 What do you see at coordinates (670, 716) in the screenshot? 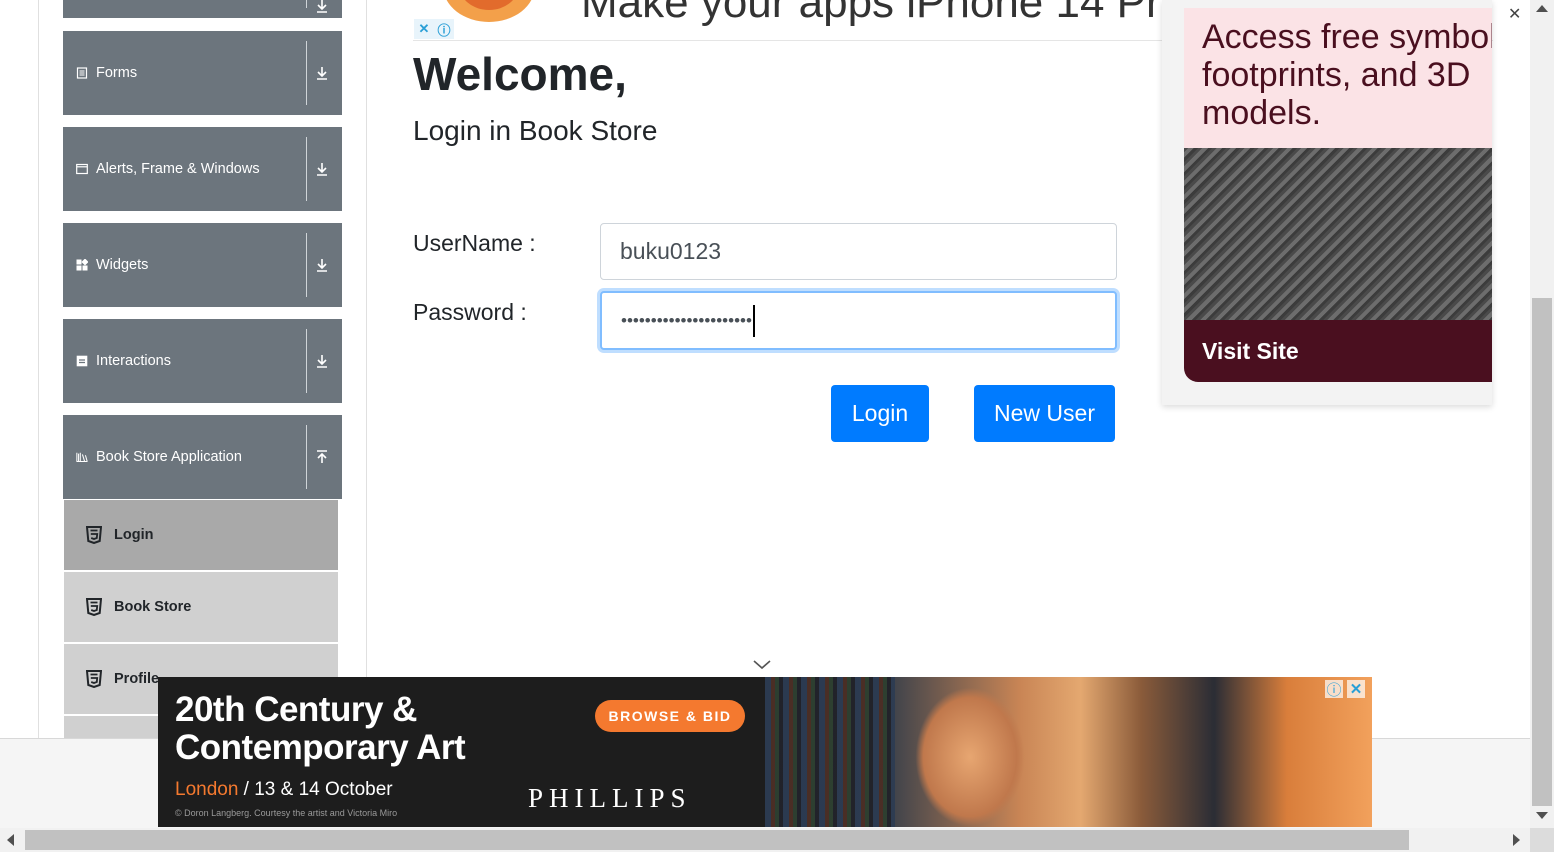
I see `browse-bid-button: BROWSE & BID` at bounding box center [670, 716].